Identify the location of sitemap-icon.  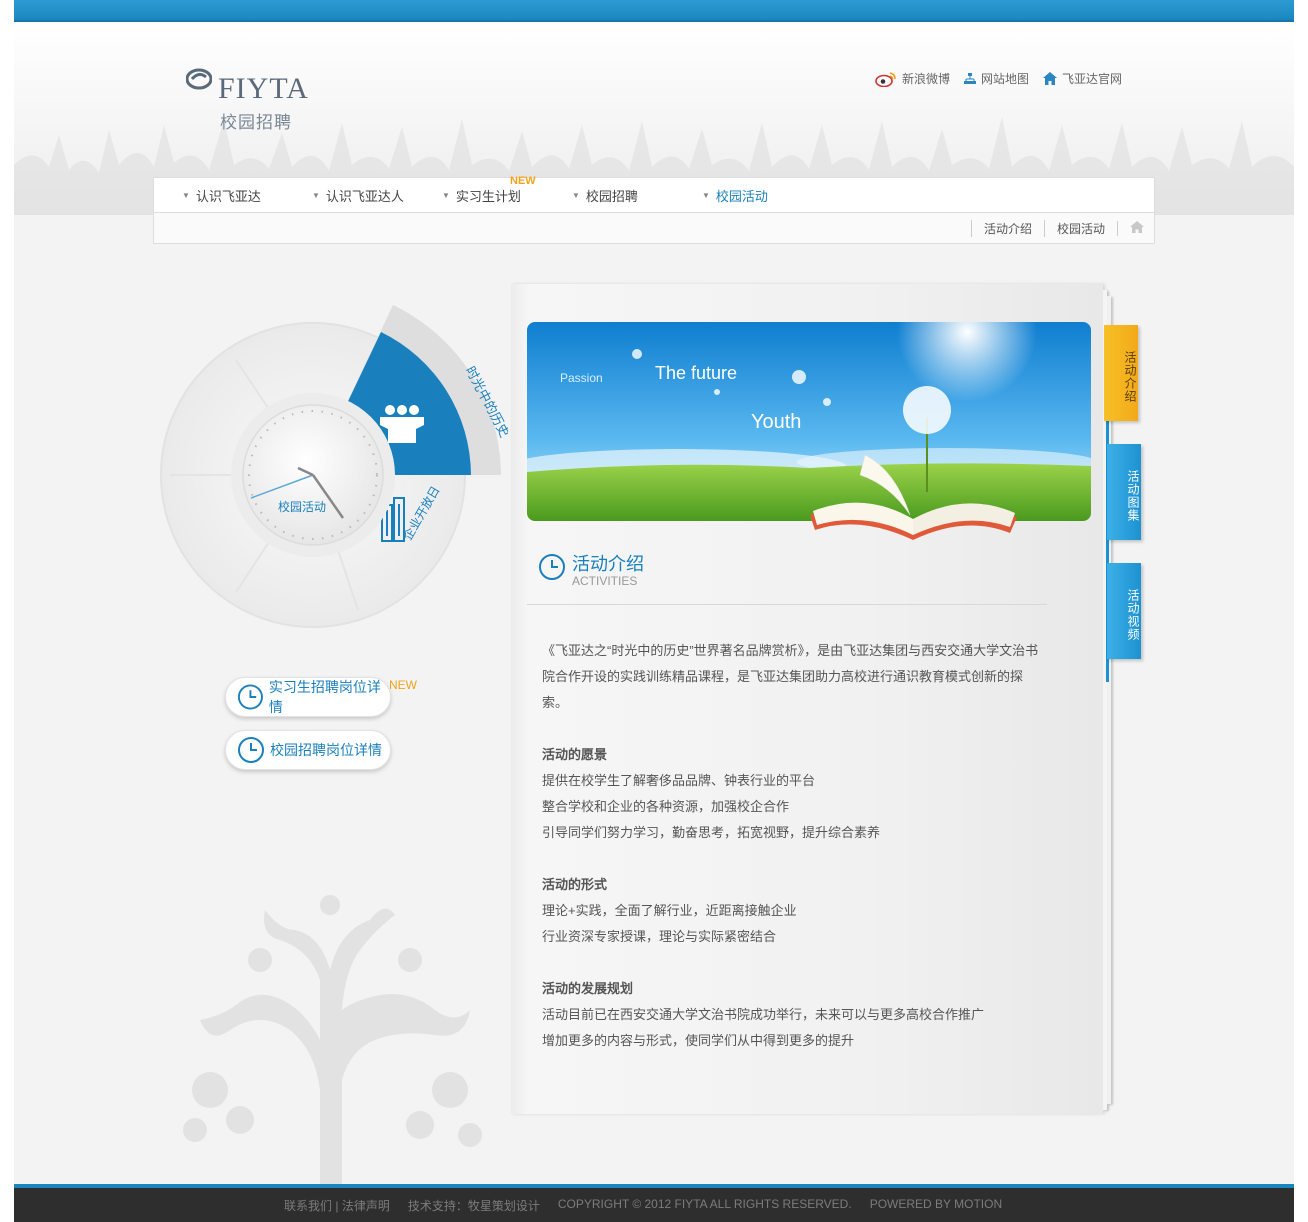
(969, 78).